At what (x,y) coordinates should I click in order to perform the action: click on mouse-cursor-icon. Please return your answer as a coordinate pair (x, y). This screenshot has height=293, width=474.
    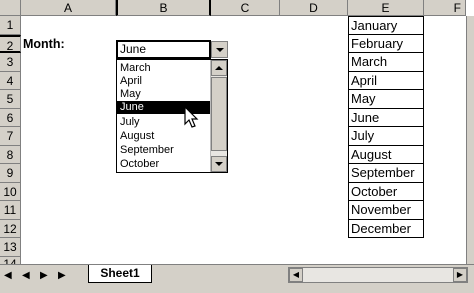
    Looking at the image, I should click on (191, 117).